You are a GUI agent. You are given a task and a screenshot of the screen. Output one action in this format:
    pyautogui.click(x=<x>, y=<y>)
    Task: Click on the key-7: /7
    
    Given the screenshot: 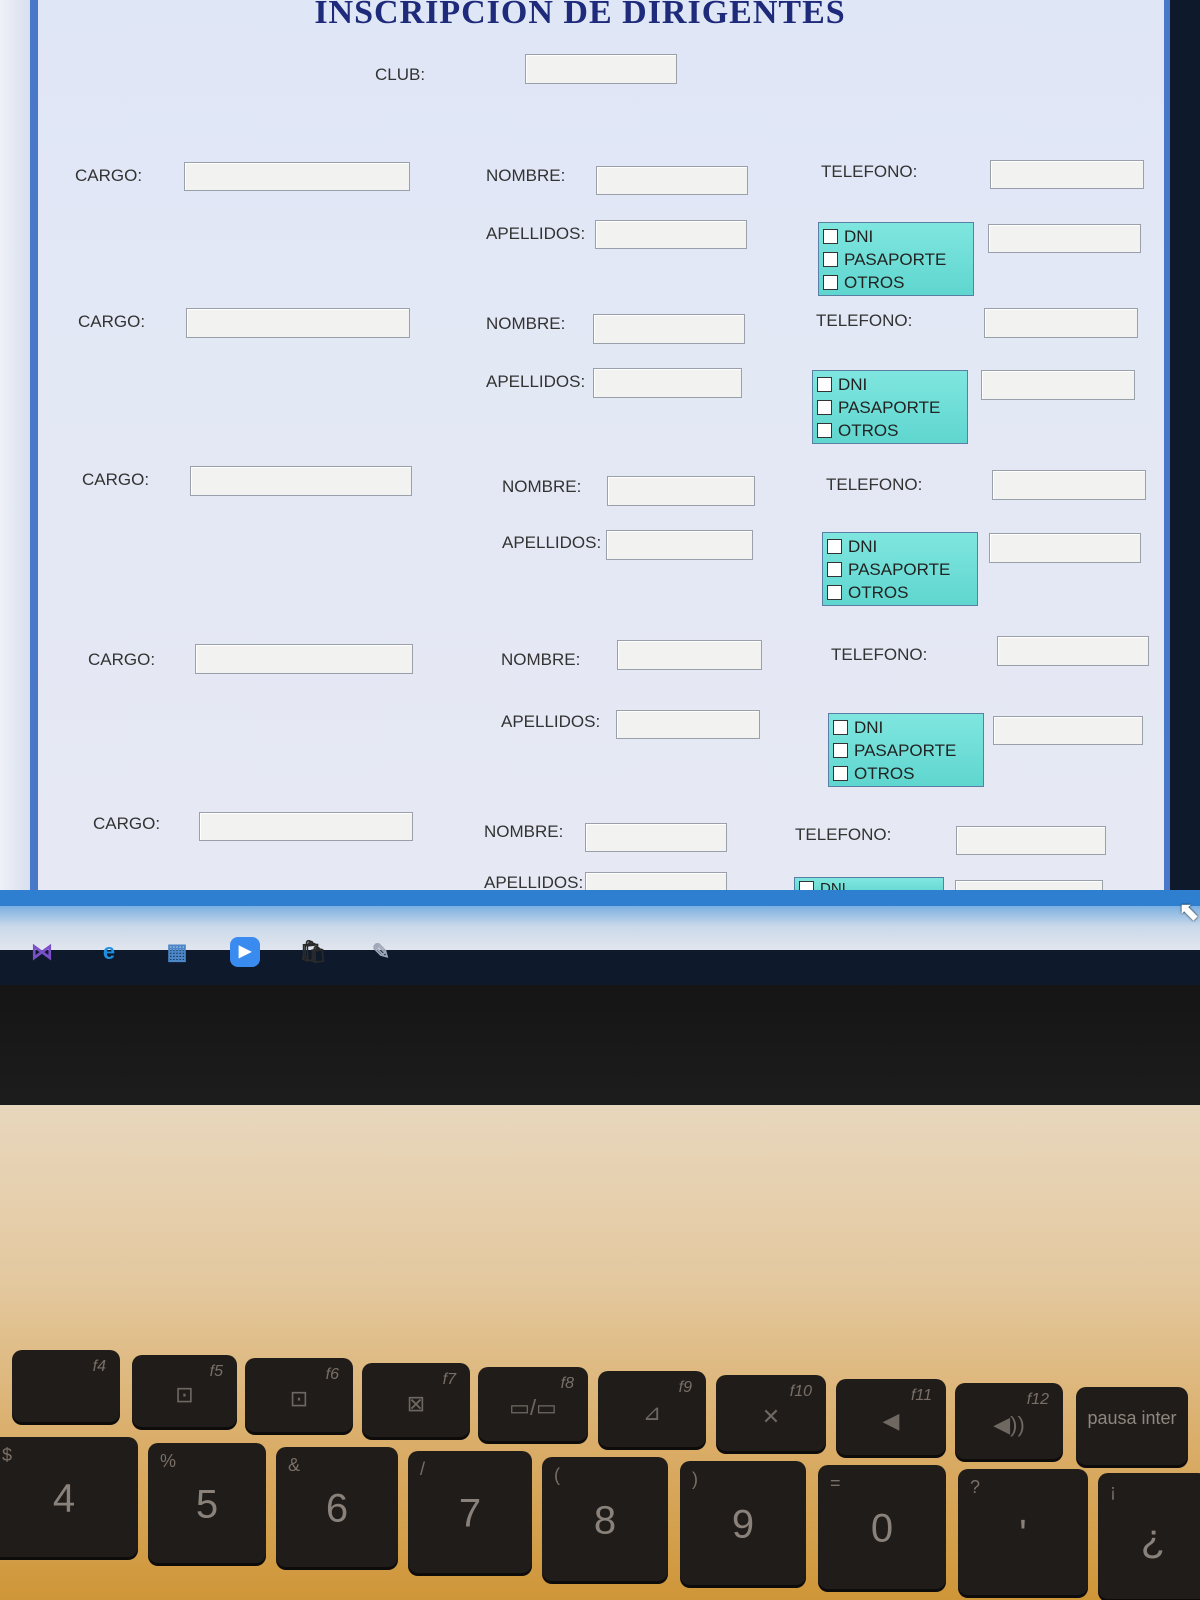 What is the action you would take?
    pyautogui.click(x=470, y=1512)
    